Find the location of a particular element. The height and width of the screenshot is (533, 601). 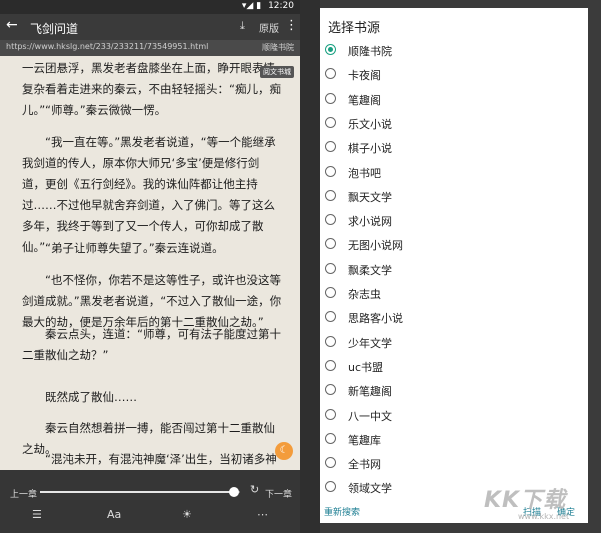

more-horiz-icon: ⋯ is located at coordinates (262, 514).